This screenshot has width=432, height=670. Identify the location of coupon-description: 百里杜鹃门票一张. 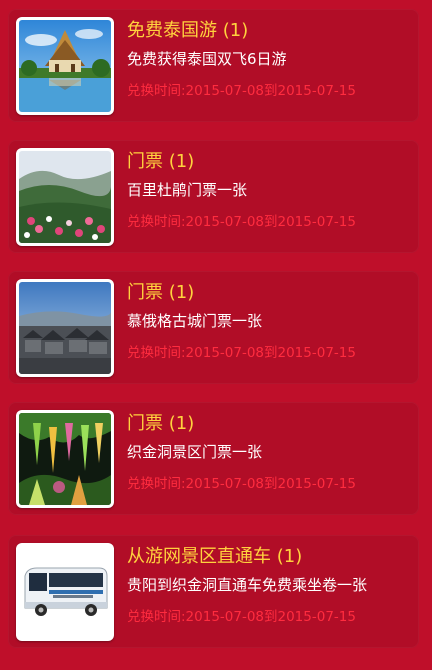
(187, 190).